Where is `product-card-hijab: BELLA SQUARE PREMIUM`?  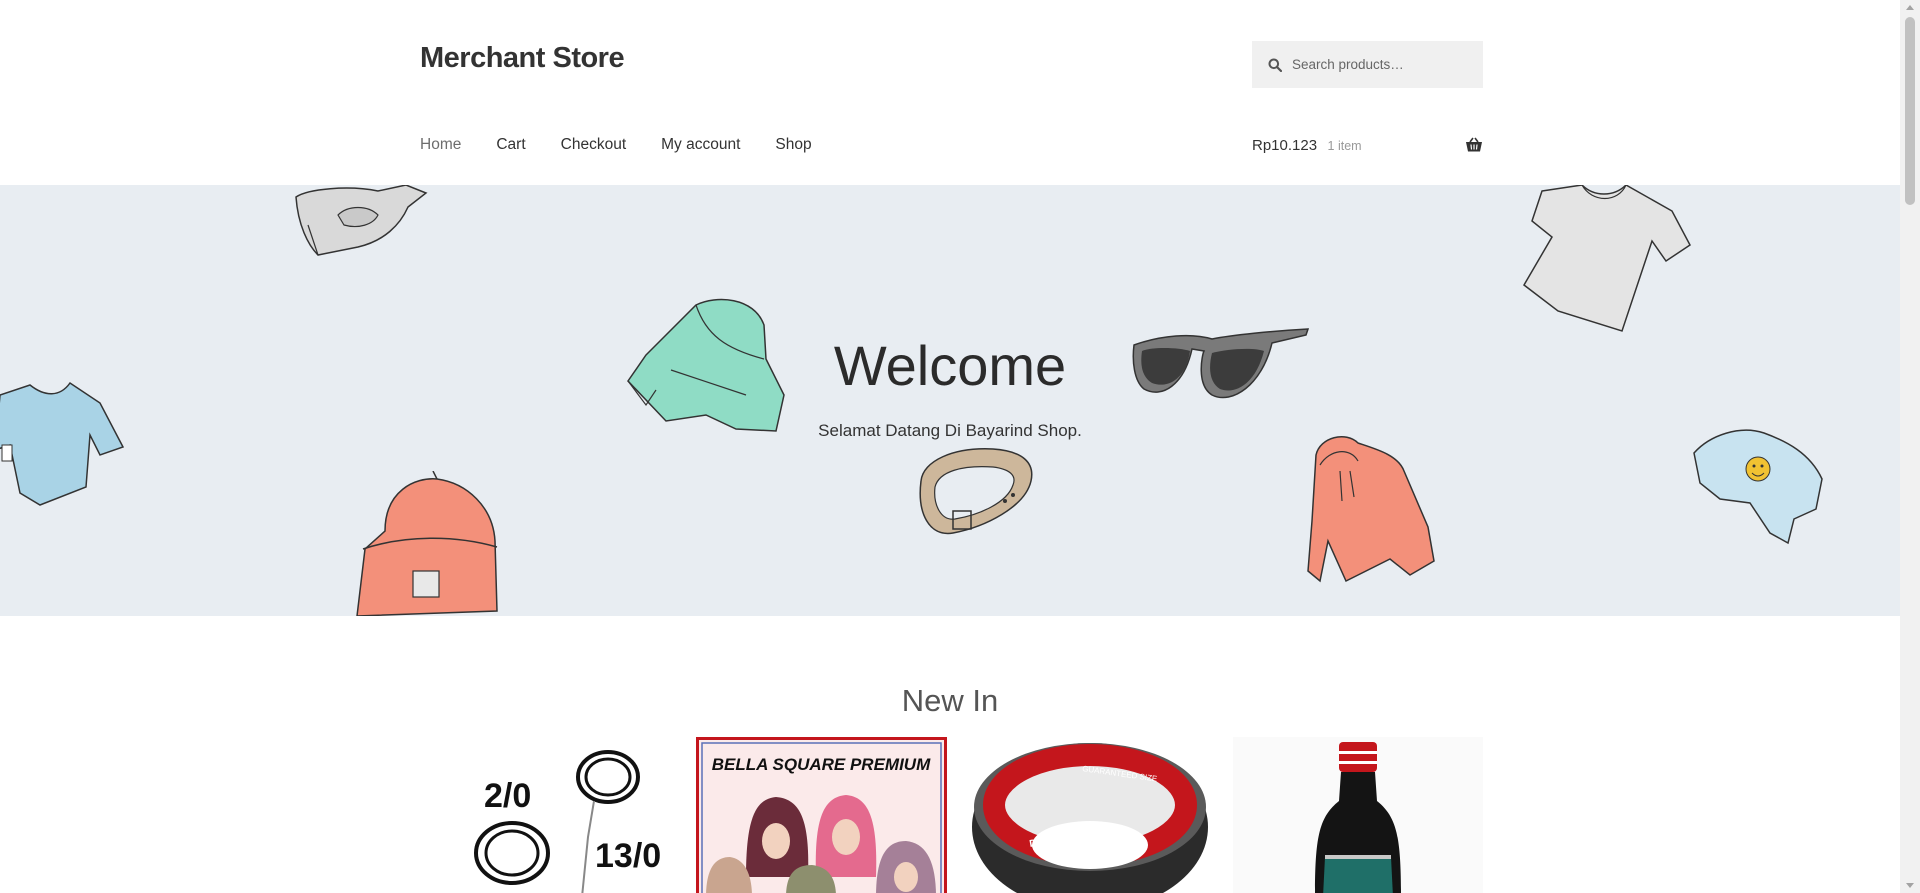
product-card-hijab: BELLA SQUARE PREMIUM is located at coordinates (821, 815).